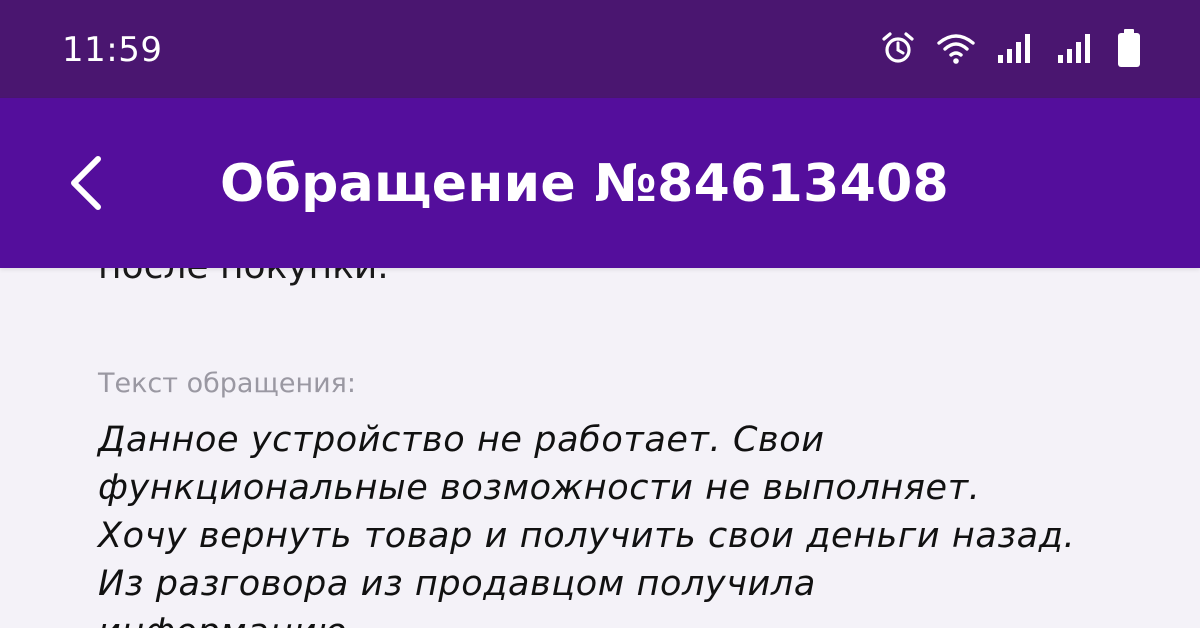  I want to click on request-text-line: информацию, so click(628, 618).